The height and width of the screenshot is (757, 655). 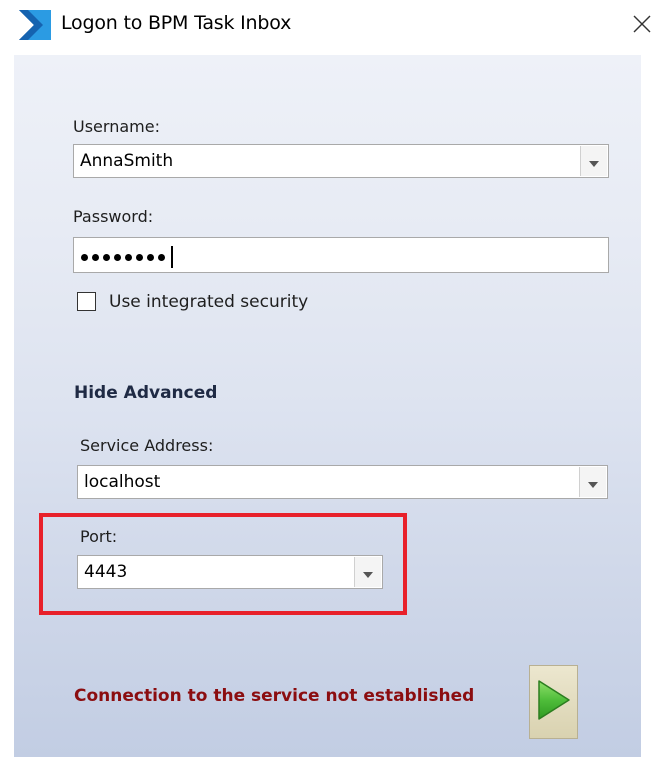 I want to click on username-dropdown-button, so click(x=593, y=161).